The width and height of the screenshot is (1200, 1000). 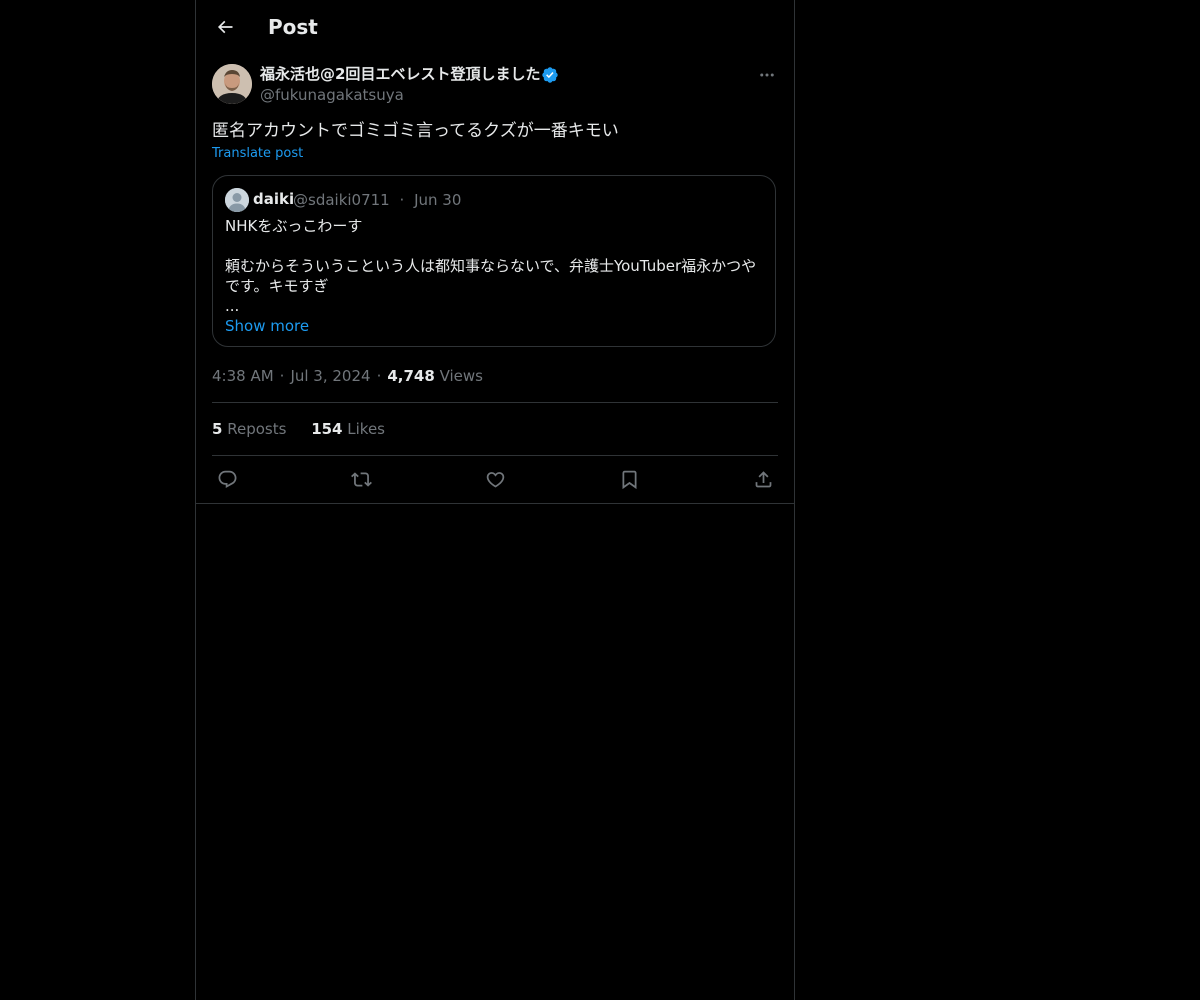 I want to click on quote-text-line: です。キモすぎ, so click(x=277, y=286).